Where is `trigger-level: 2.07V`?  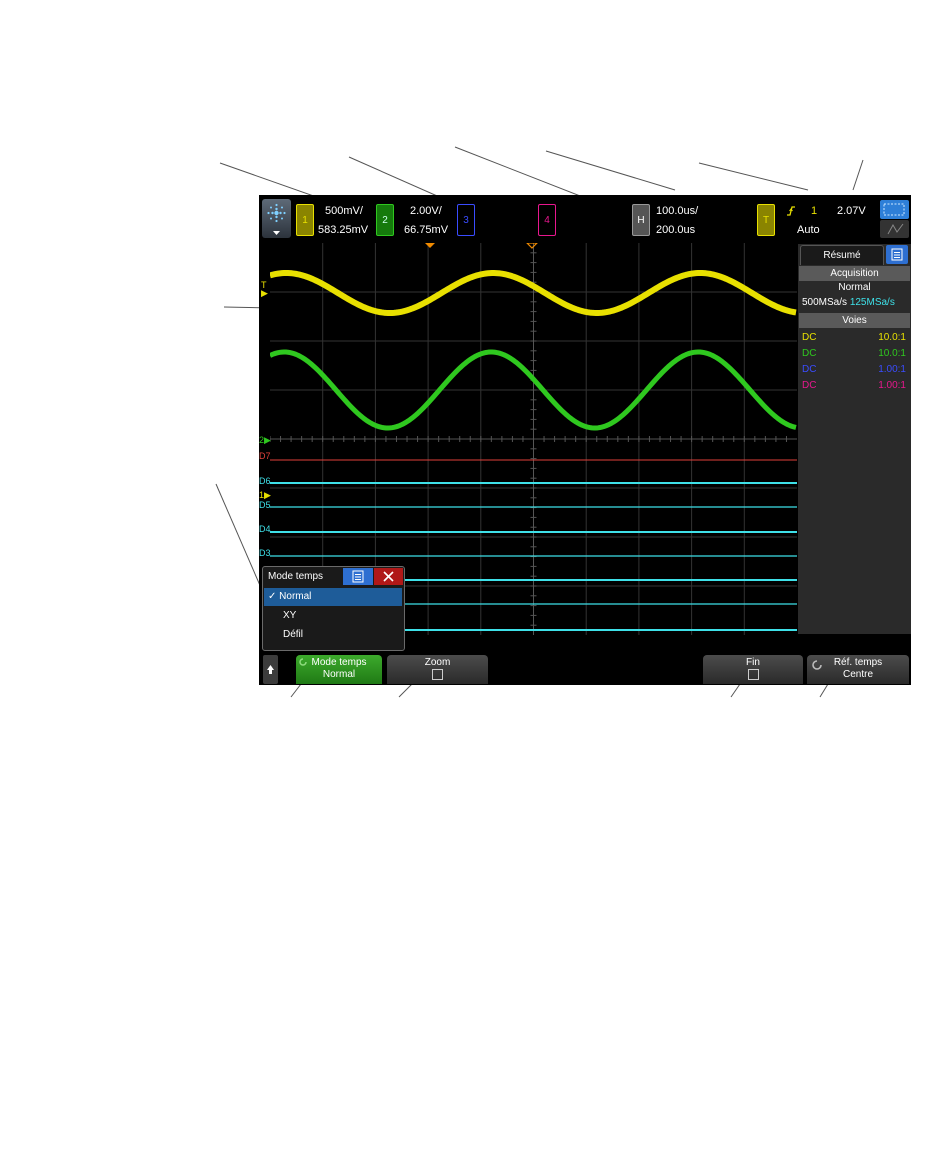 trigger-level: 2.07V is located at coordinates (851, 211).